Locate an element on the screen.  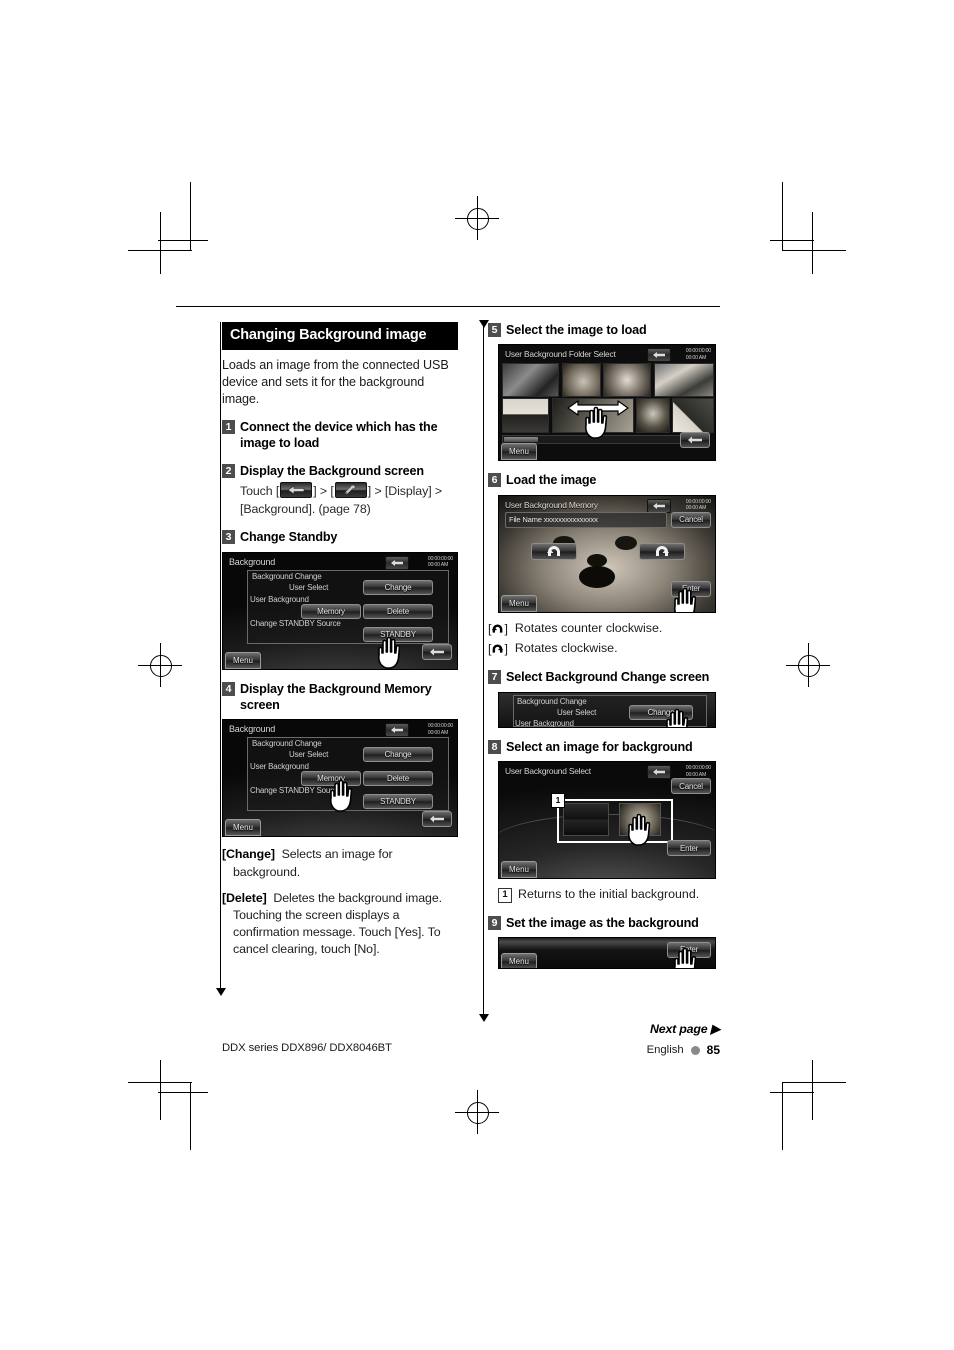
standby-button: STANDBY is located at coordinates (398, 634).